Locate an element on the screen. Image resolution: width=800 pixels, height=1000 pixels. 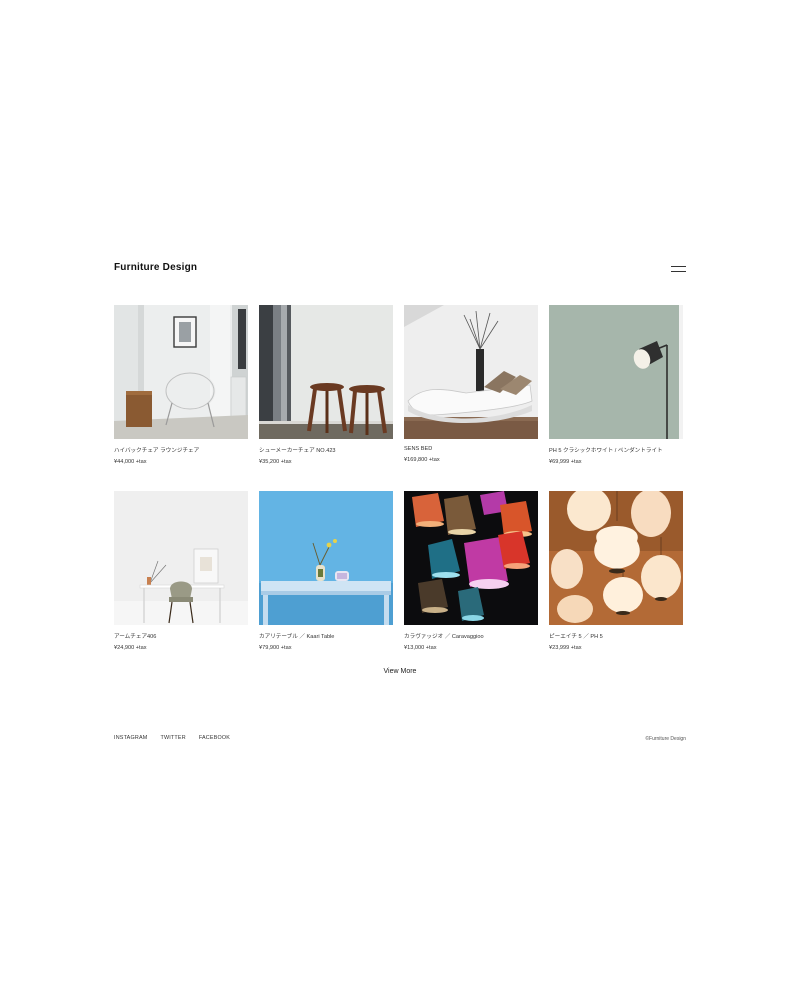
product-name: シューメーカーチェア NO.423 is located at coordinates (326, 450).